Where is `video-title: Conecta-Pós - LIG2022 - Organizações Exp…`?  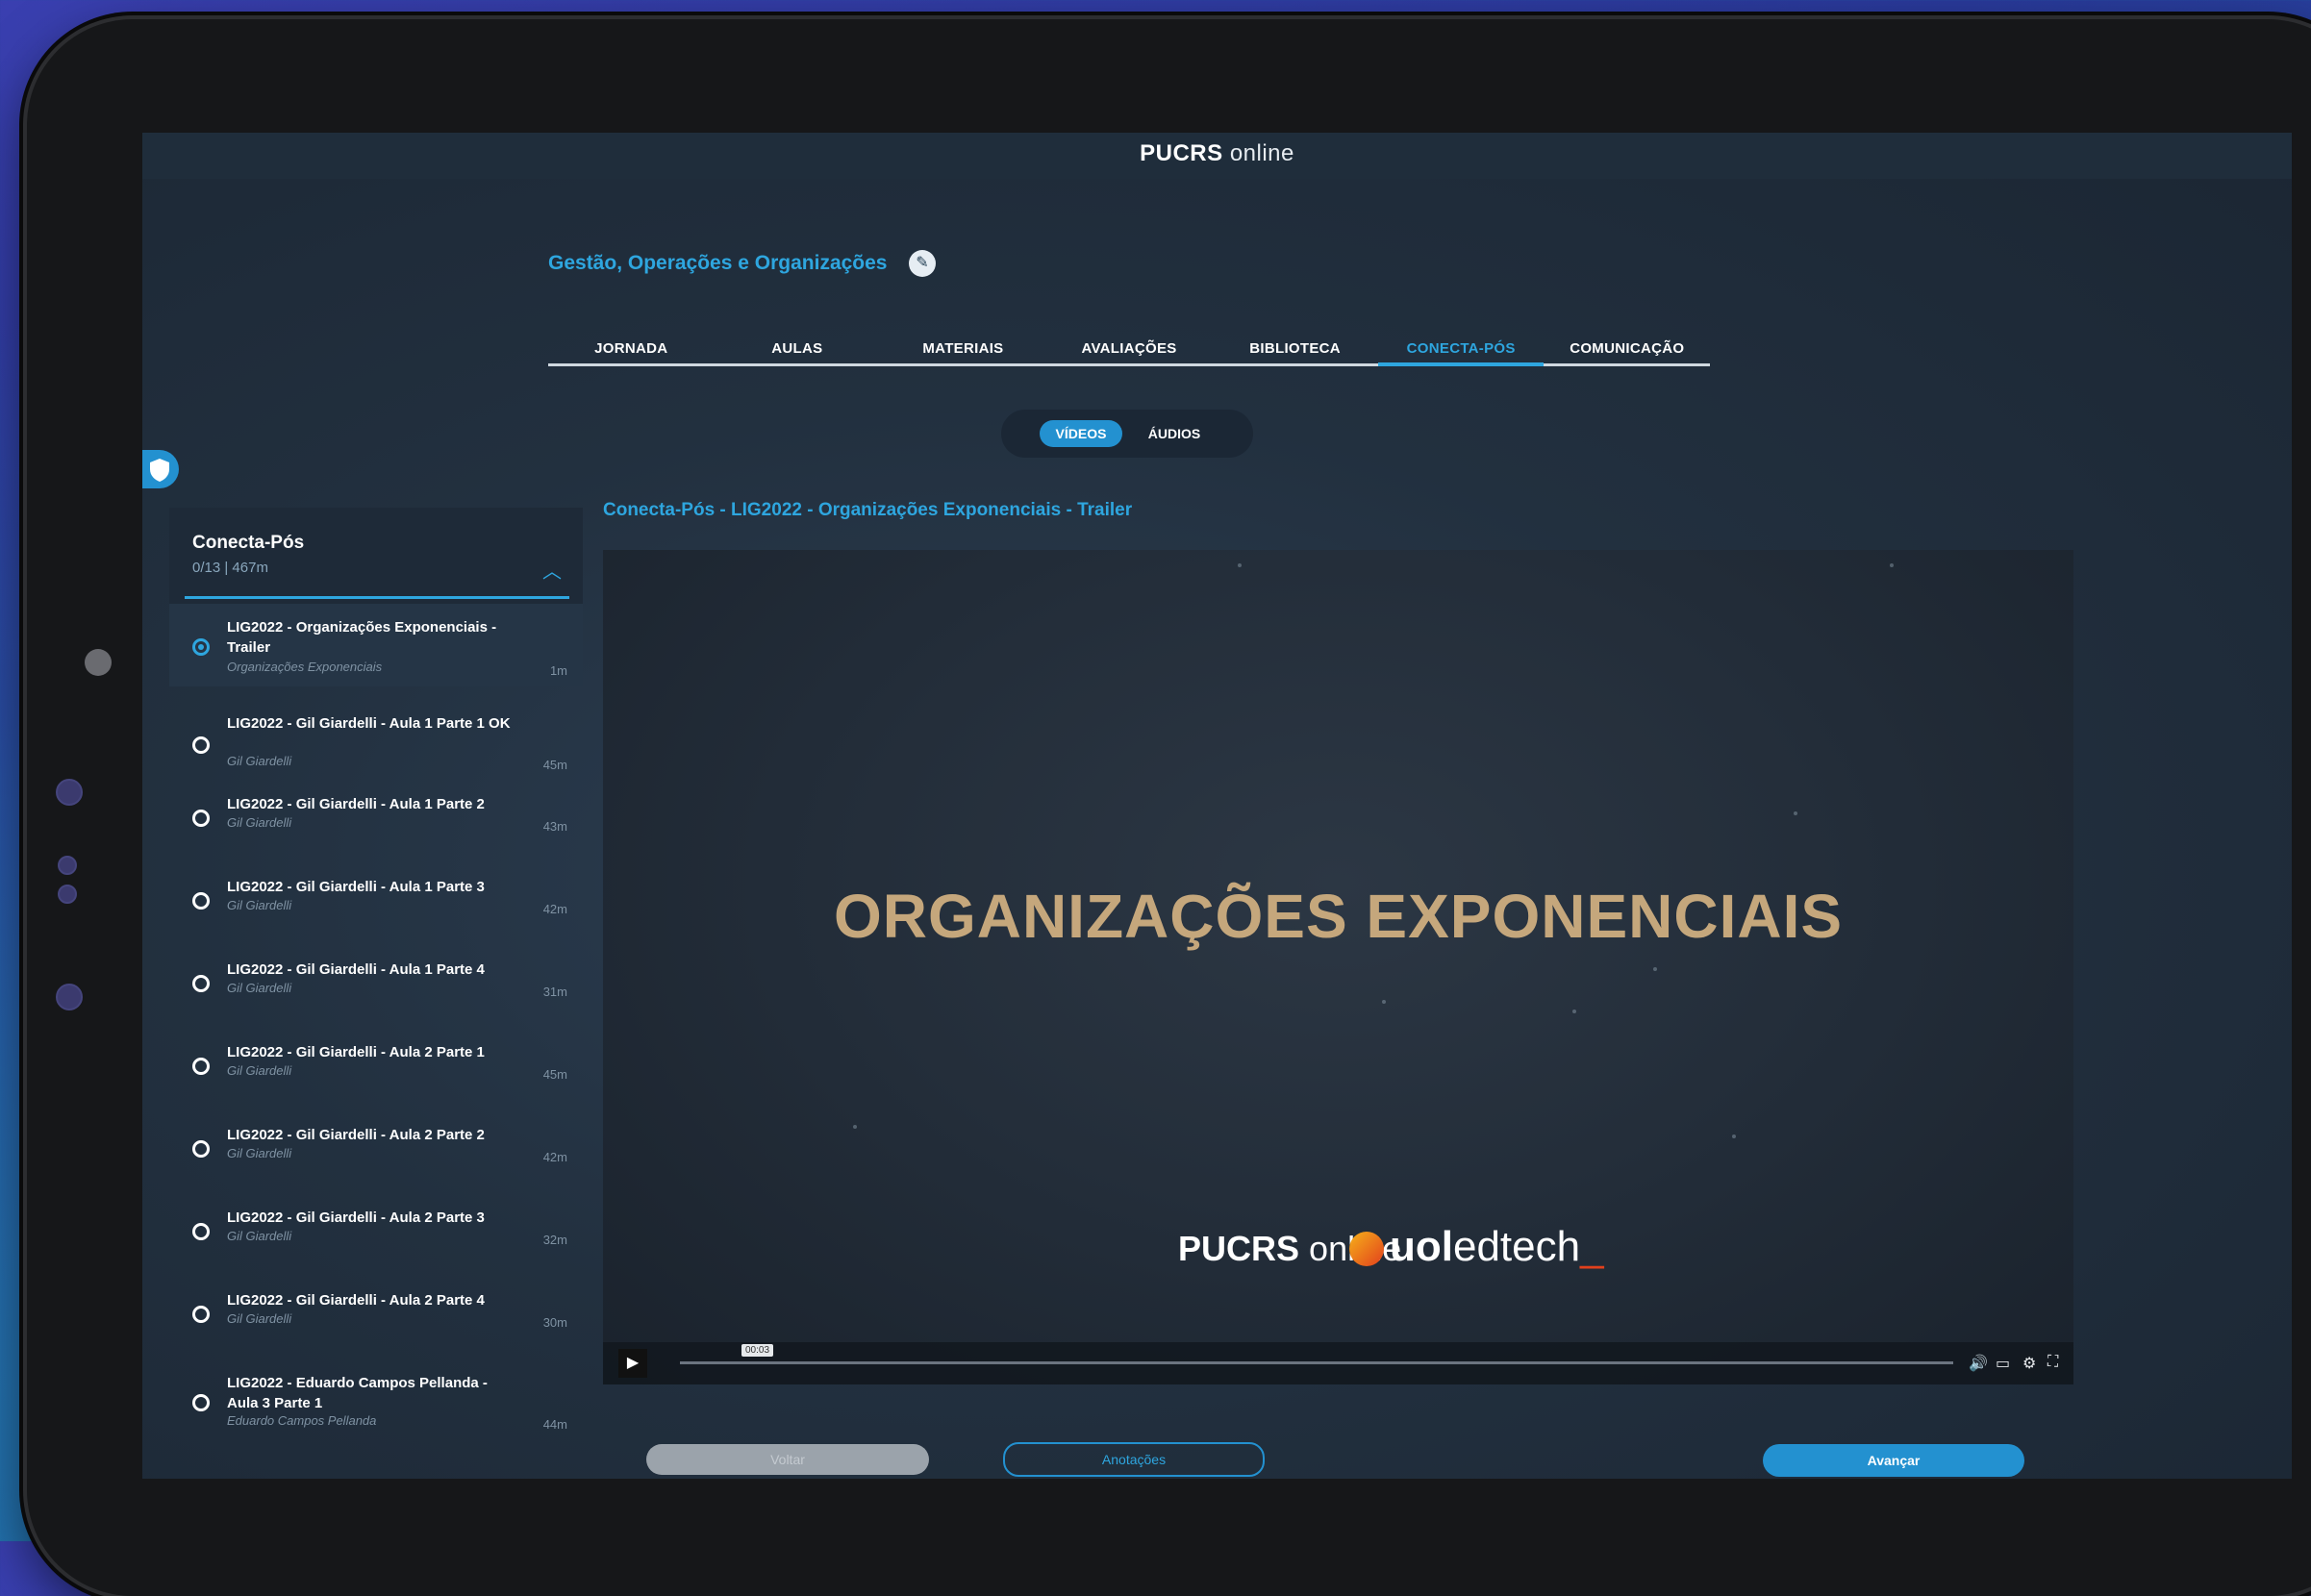
video-title: Conecta-Pós - LIG2022 - Organizações Exp… is located at coordinates (868, 510).